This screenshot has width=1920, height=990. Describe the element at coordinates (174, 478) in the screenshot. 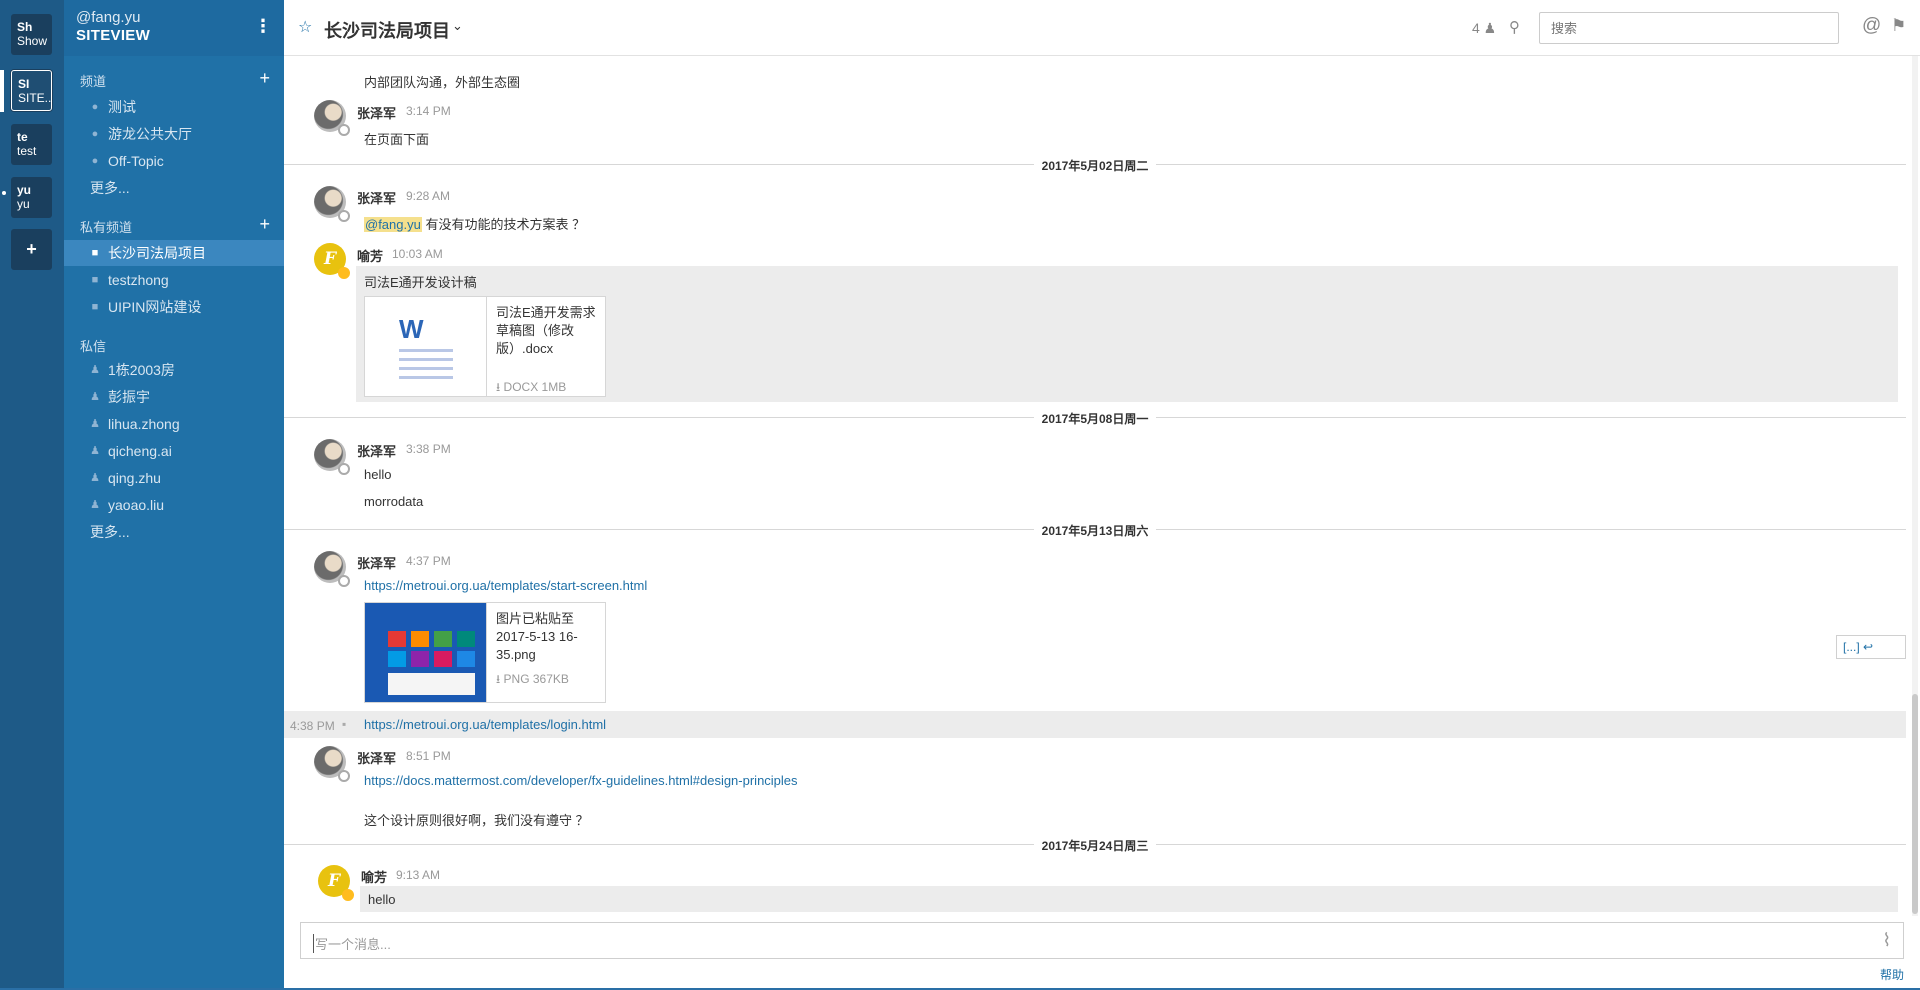

I see `sidebar-item-dm: ♟ qing.zhu` at that location.